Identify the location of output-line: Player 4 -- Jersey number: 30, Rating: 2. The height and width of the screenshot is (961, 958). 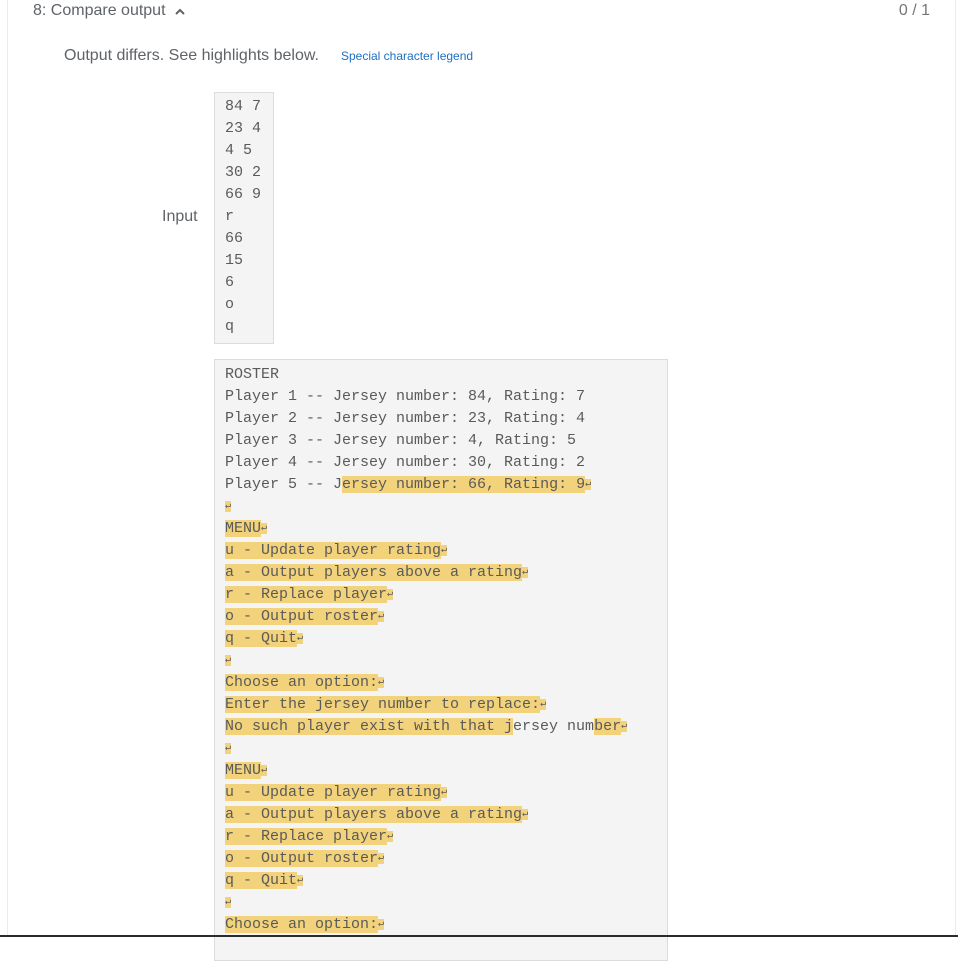
(426, 463).